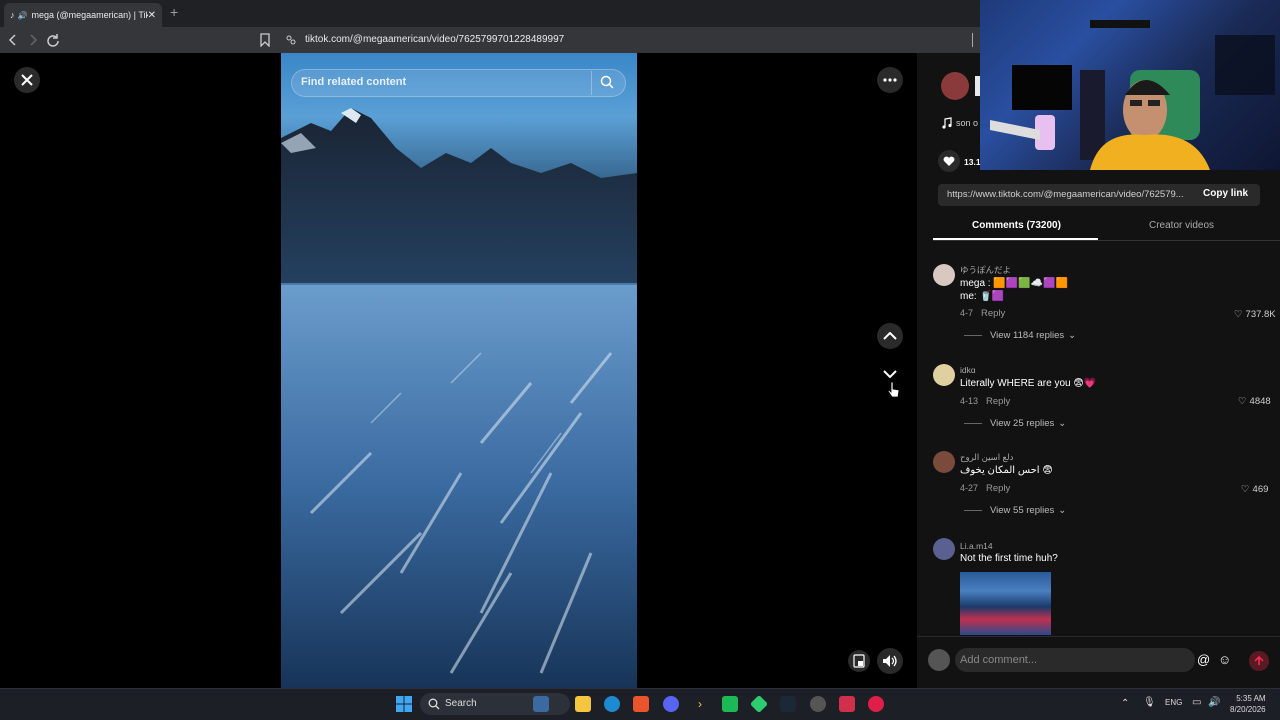 The image size is (1280, 720). I want to click on speaker-icon: 🔊, so click(1214, 702).